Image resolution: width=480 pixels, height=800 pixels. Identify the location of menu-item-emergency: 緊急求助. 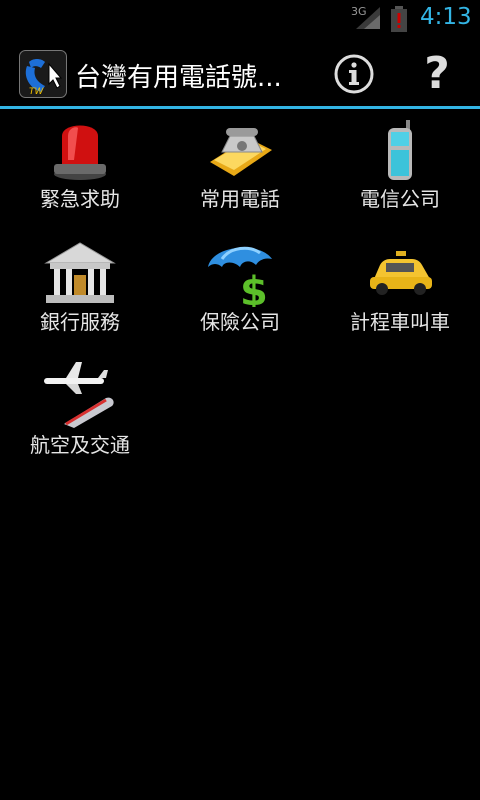
(80, 170).